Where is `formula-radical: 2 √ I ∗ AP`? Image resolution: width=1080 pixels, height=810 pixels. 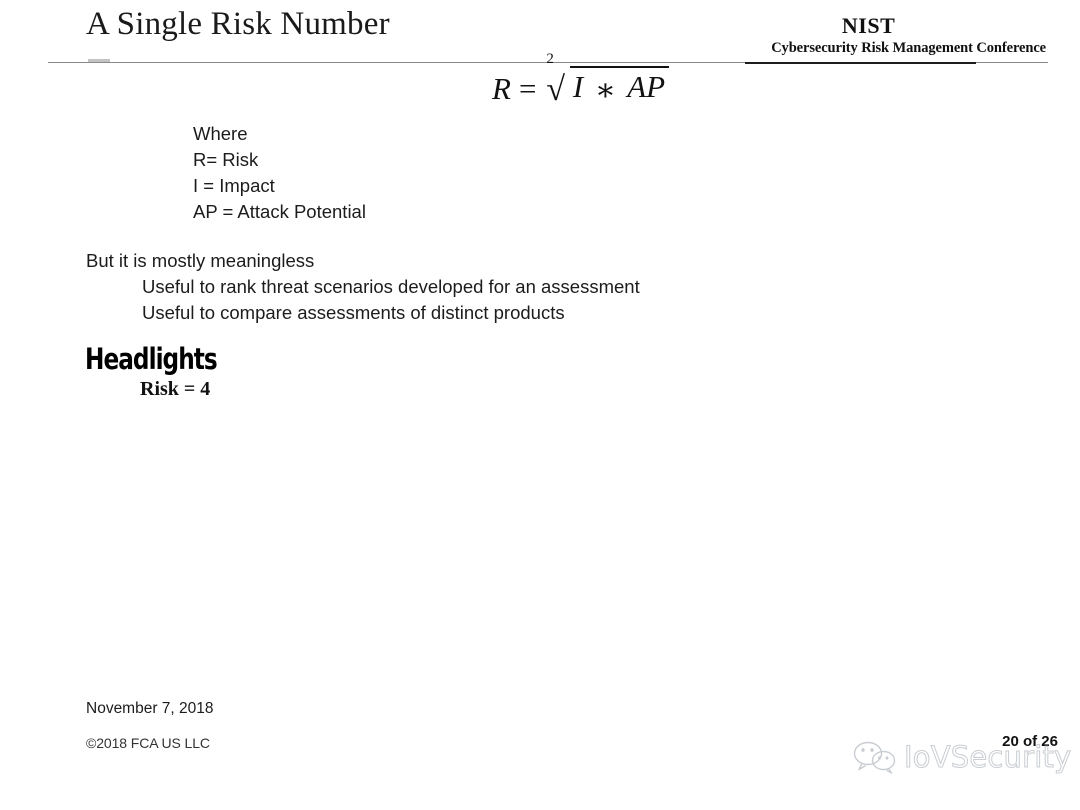
formula-radical: 2 √ I ∗ AP is located at coordinates (607, 79).